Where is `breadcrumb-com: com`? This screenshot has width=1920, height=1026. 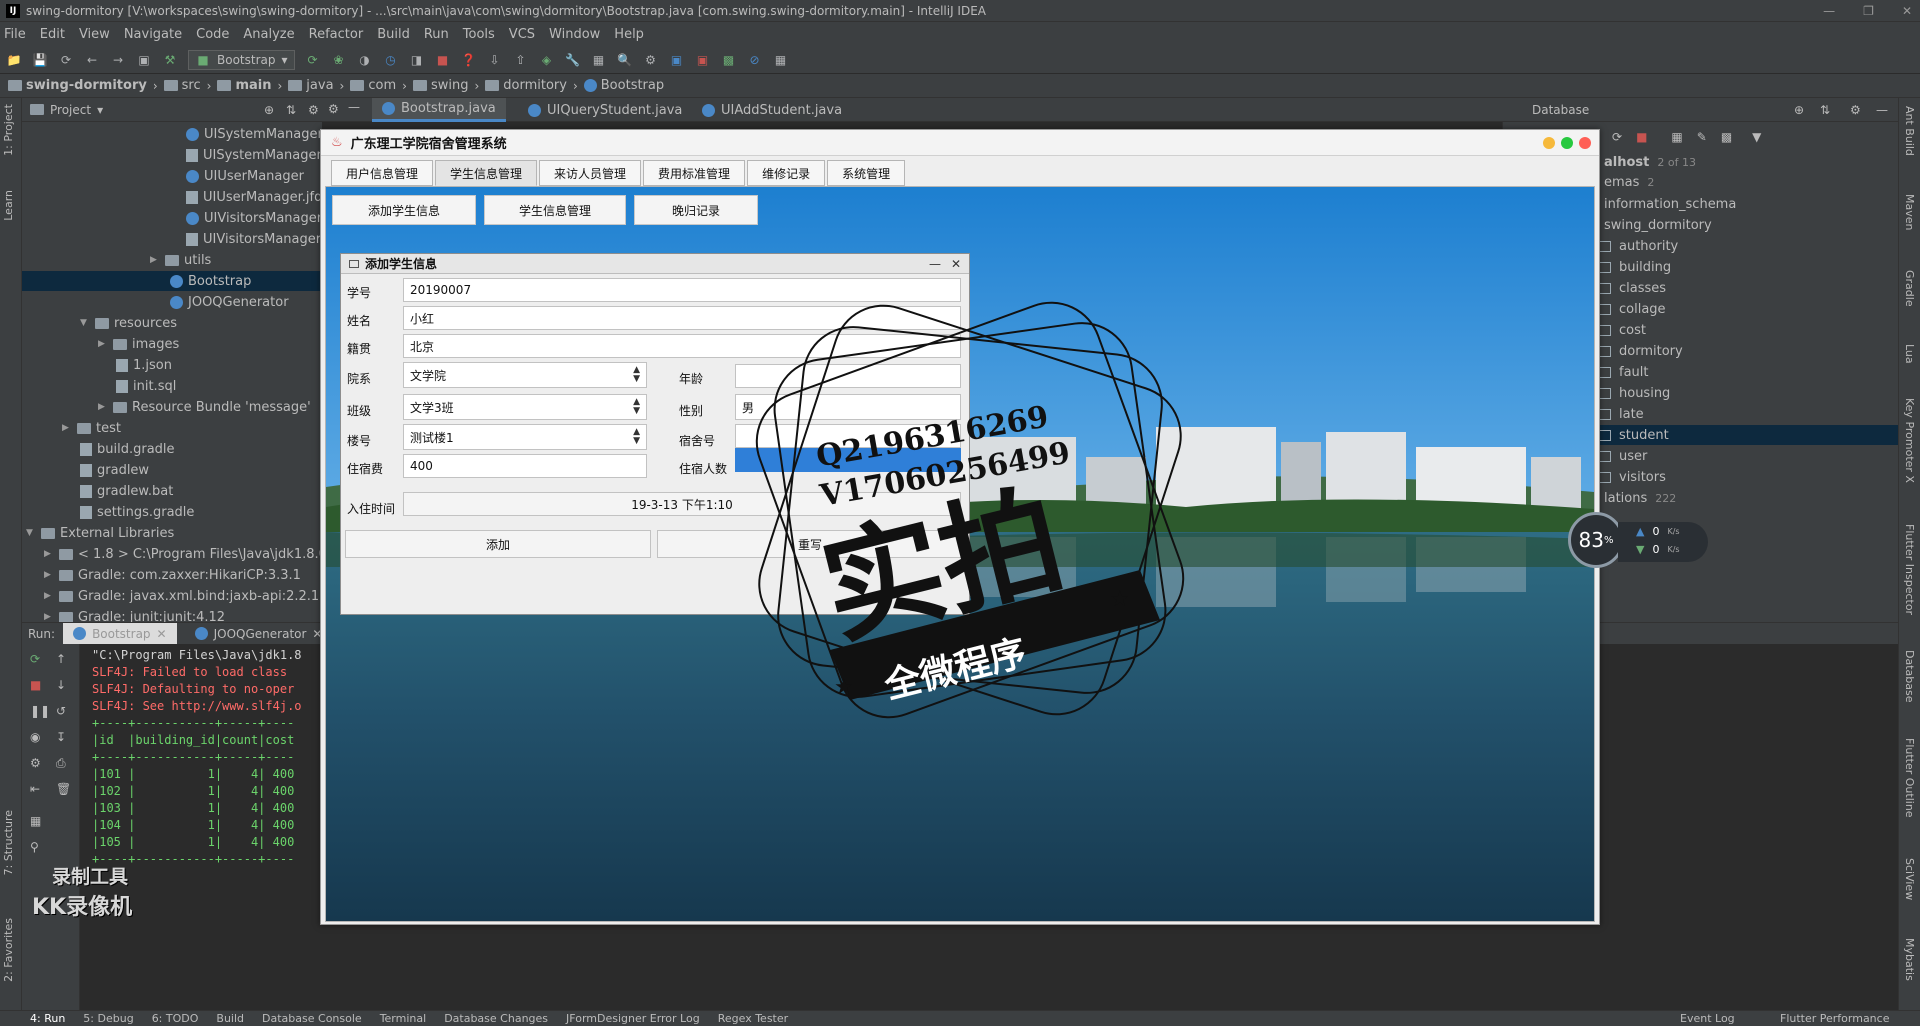 breadcrumb-com: com is located at coordinates (373, 85).